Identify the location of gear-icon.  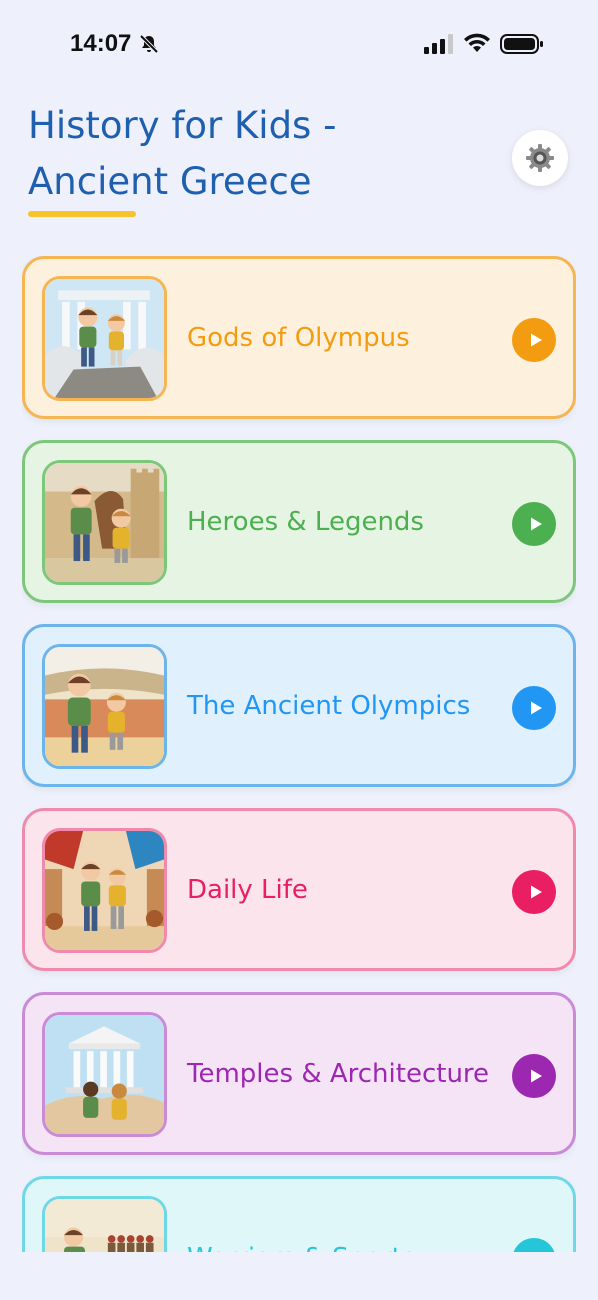
(540, 158).